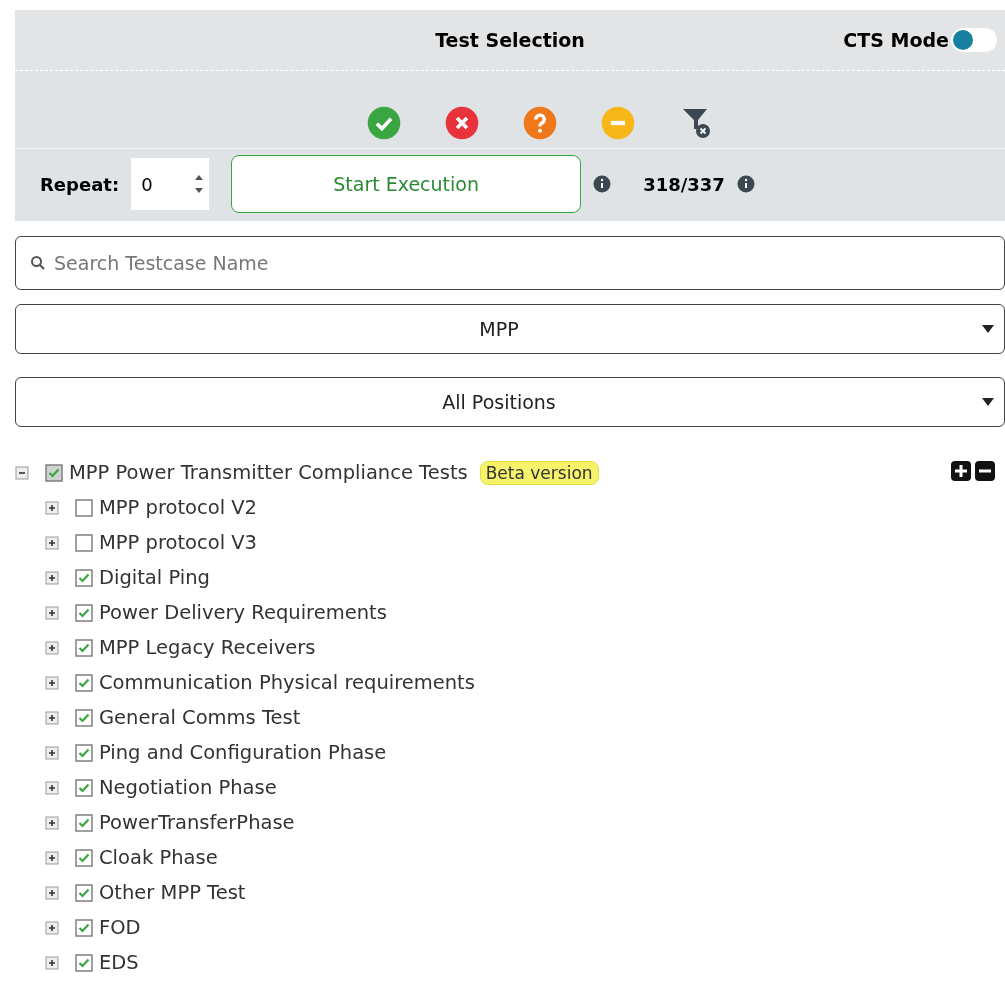 The image size is (1005, 981). What do you see at coordinates (539, 472) in the screenshot?
I see `beta-badge: Beta version` at bounding box center [539, 472].